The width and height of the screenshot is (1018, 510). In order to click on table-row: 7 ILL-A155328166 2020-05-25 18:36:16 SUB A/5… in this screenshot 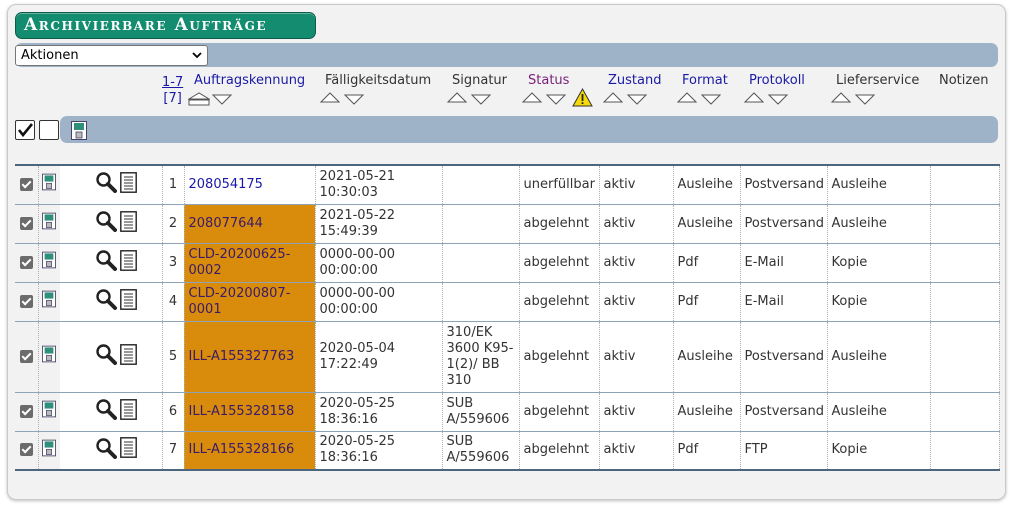, I will do `click(507, 451)`.